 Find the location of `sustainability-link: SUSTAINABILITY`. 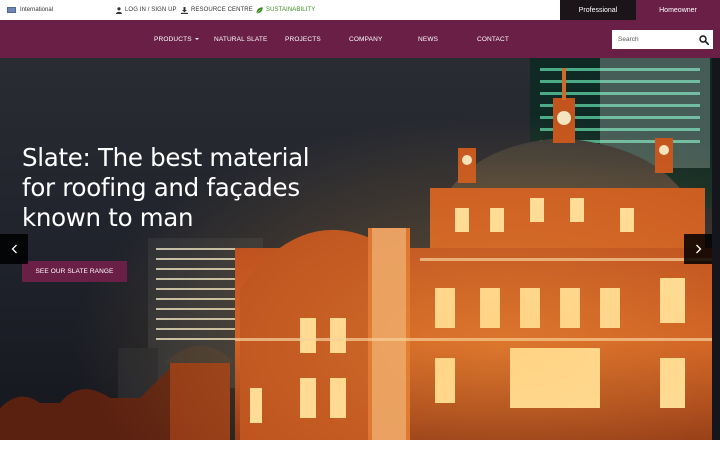

sustainability-link: SUSTAINABILITY is located at coordinates (285, 10).